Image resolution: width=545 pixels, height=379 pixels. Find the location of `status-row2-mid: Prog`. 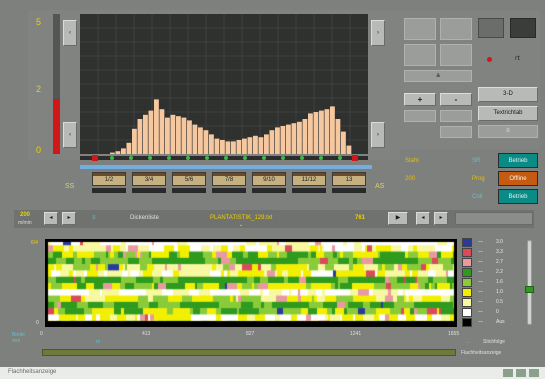

status-row2-mid: Prog is located at coordinates (478, 179).